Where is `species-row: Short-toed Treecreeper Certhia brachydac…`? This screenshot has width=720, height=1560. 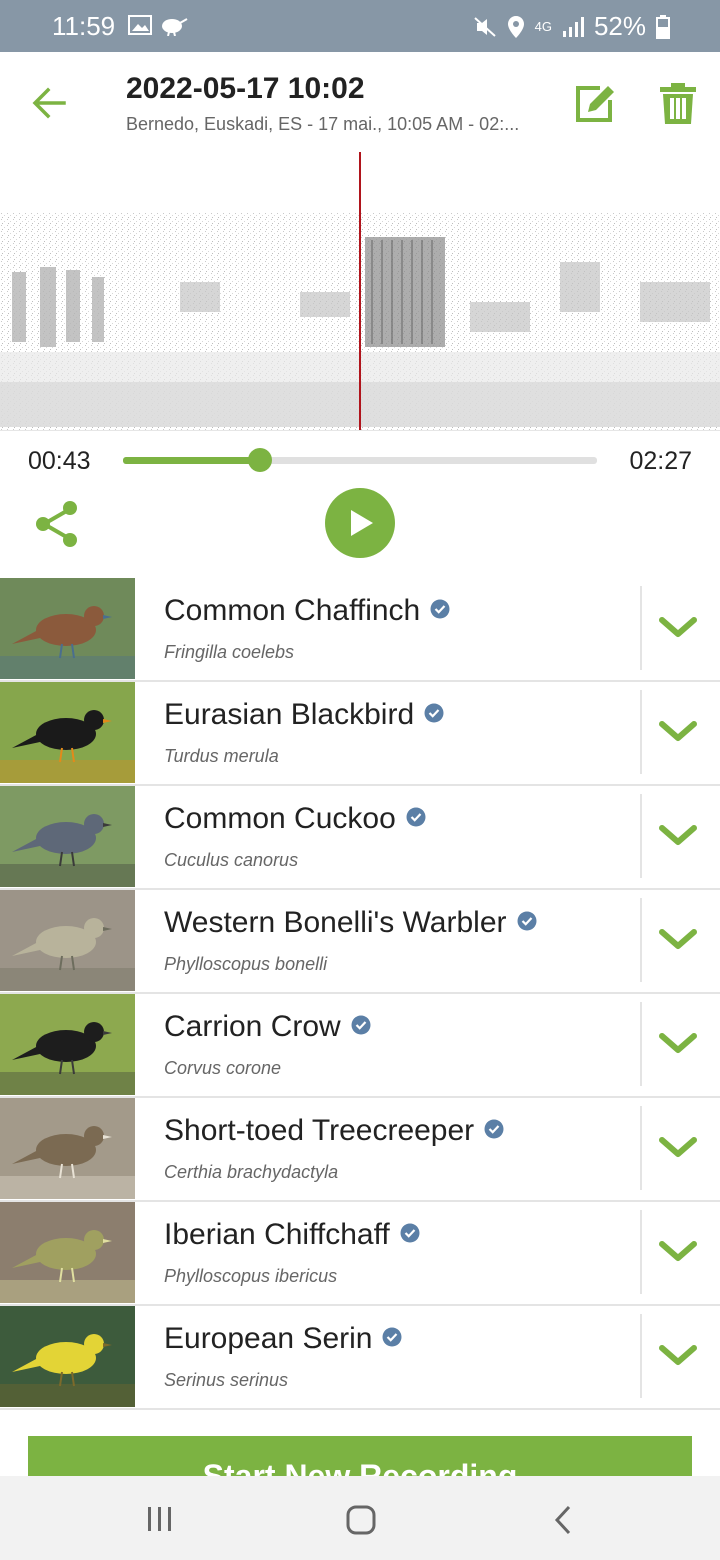
species-row: Short-toed Treecreeper Certhia brachydac… is located at coordinates (360, 1150).